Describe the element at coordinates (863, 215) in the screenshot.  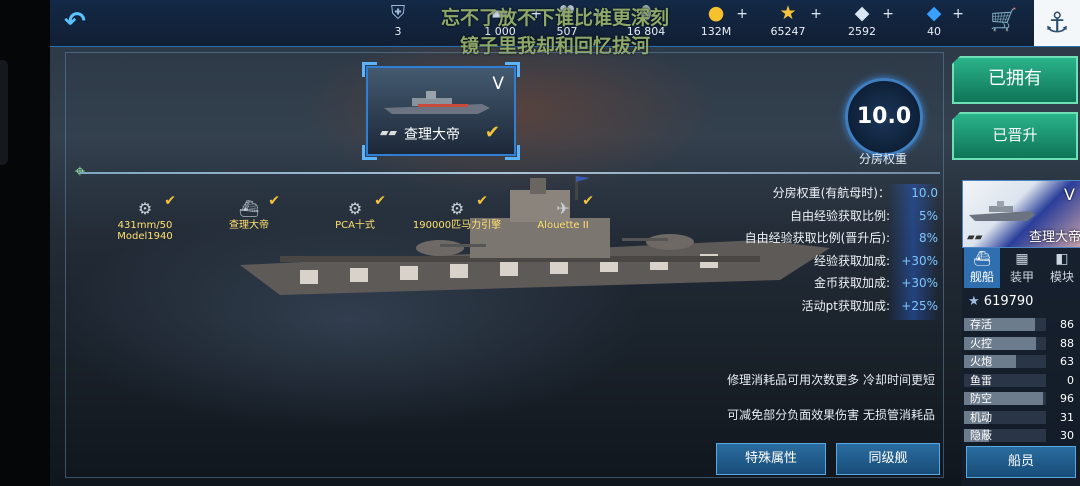
I see `stat-row: 自由经验获取比例: 5%` at that location.